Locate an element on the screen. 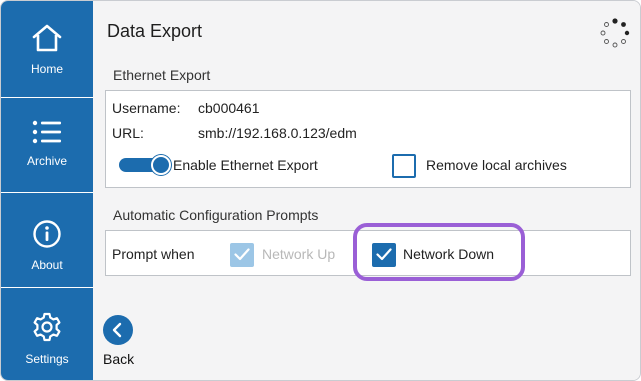  sidebar-item-label: Archive is located at coordinates (46, 161).